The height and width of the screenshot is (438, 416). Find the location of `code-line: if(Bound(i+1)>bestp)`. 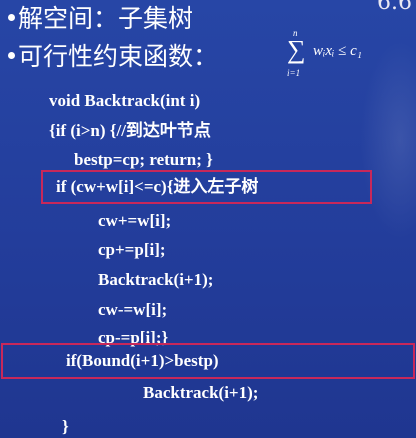

code-line: if(Bound(i+1)>bestp) is located at coordinates (142, 360).